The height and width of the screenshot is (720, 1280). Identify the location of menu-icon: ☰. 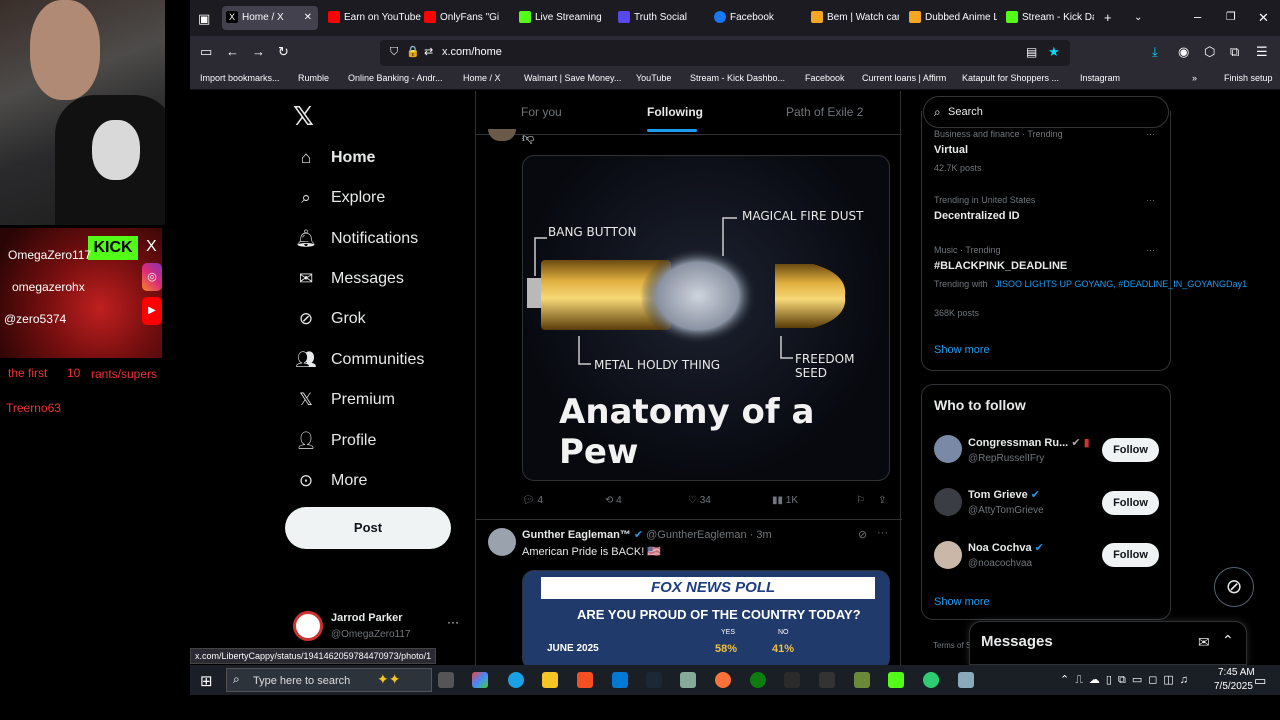
(1262, 51).